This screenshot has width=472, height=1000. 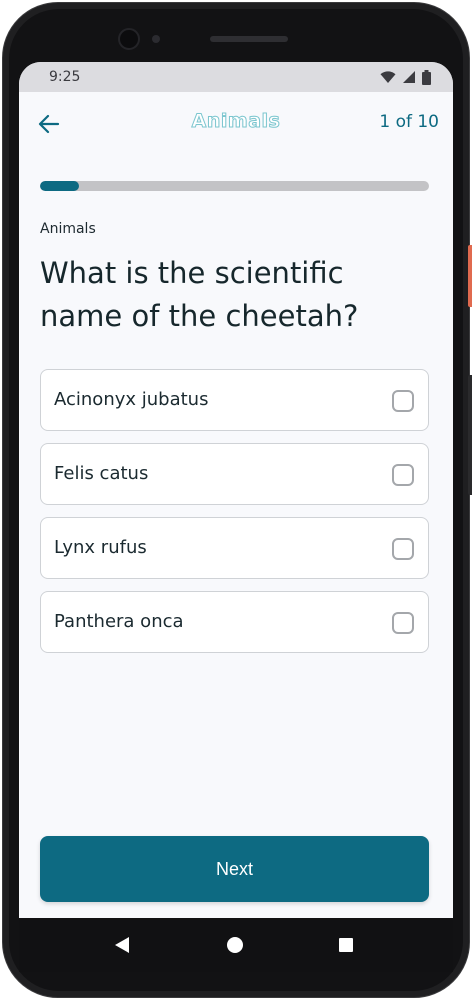 What do you see at coordinates (119, 621) in the screenshot?
I see `answer-option-label: Panthera onca` at bounding box center [119, 621].